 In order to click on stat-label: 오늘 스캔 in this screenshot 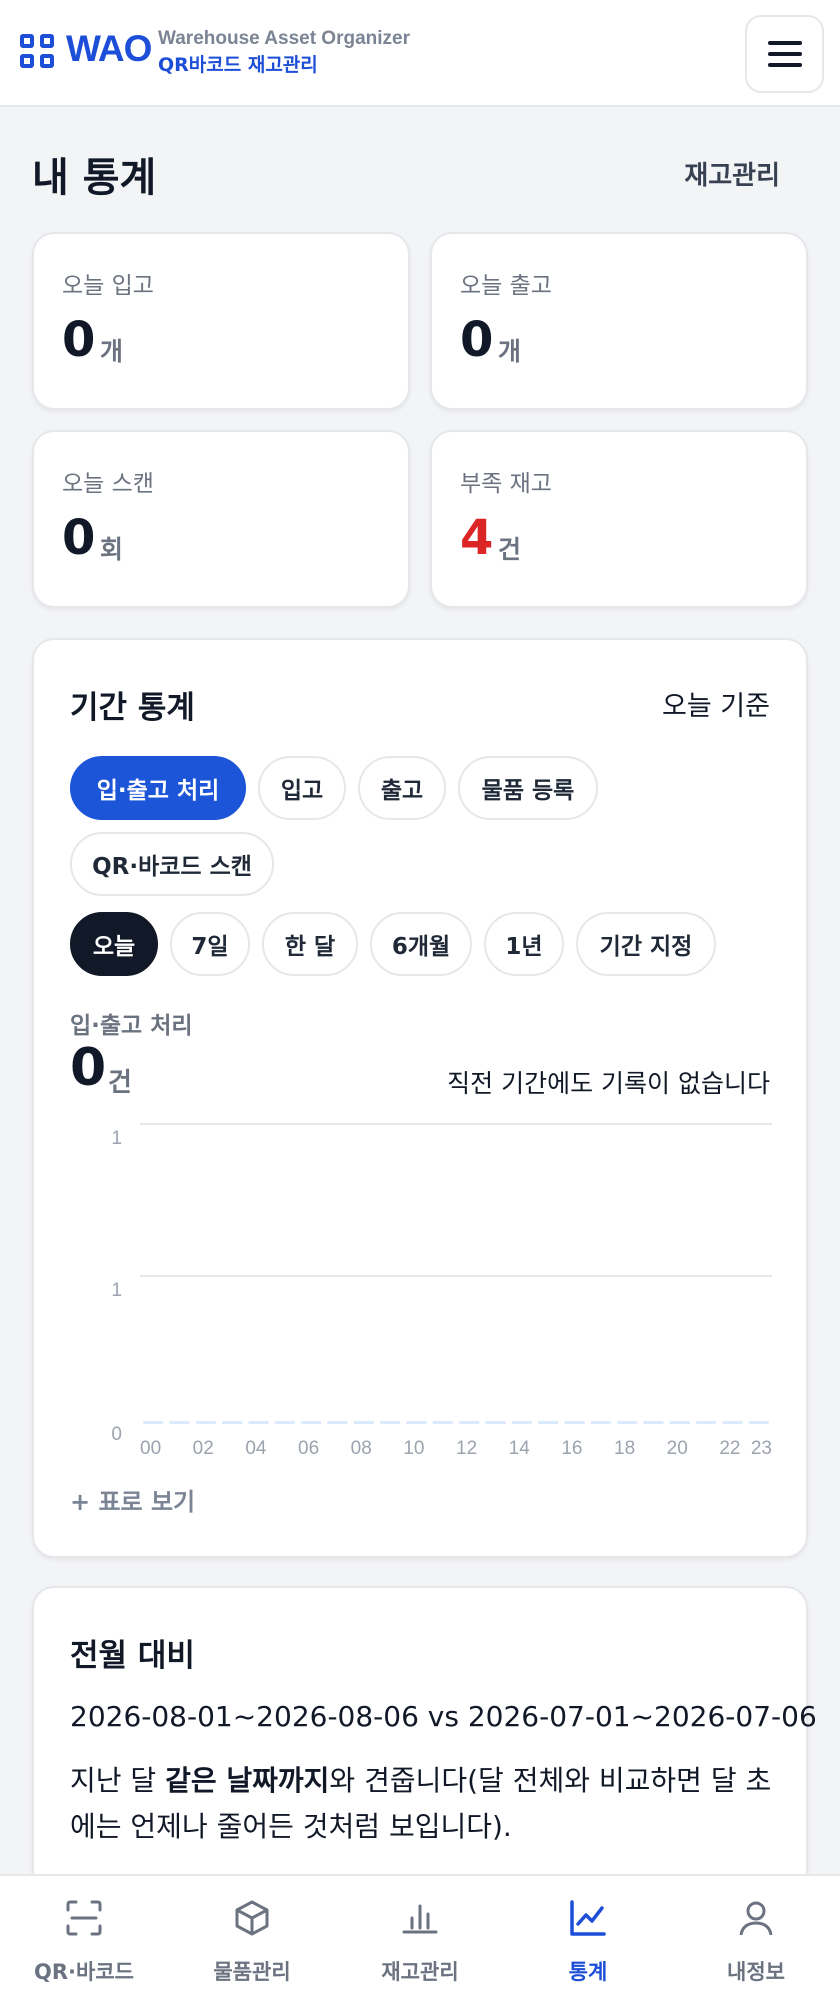, I will do `click(108, 484)`.